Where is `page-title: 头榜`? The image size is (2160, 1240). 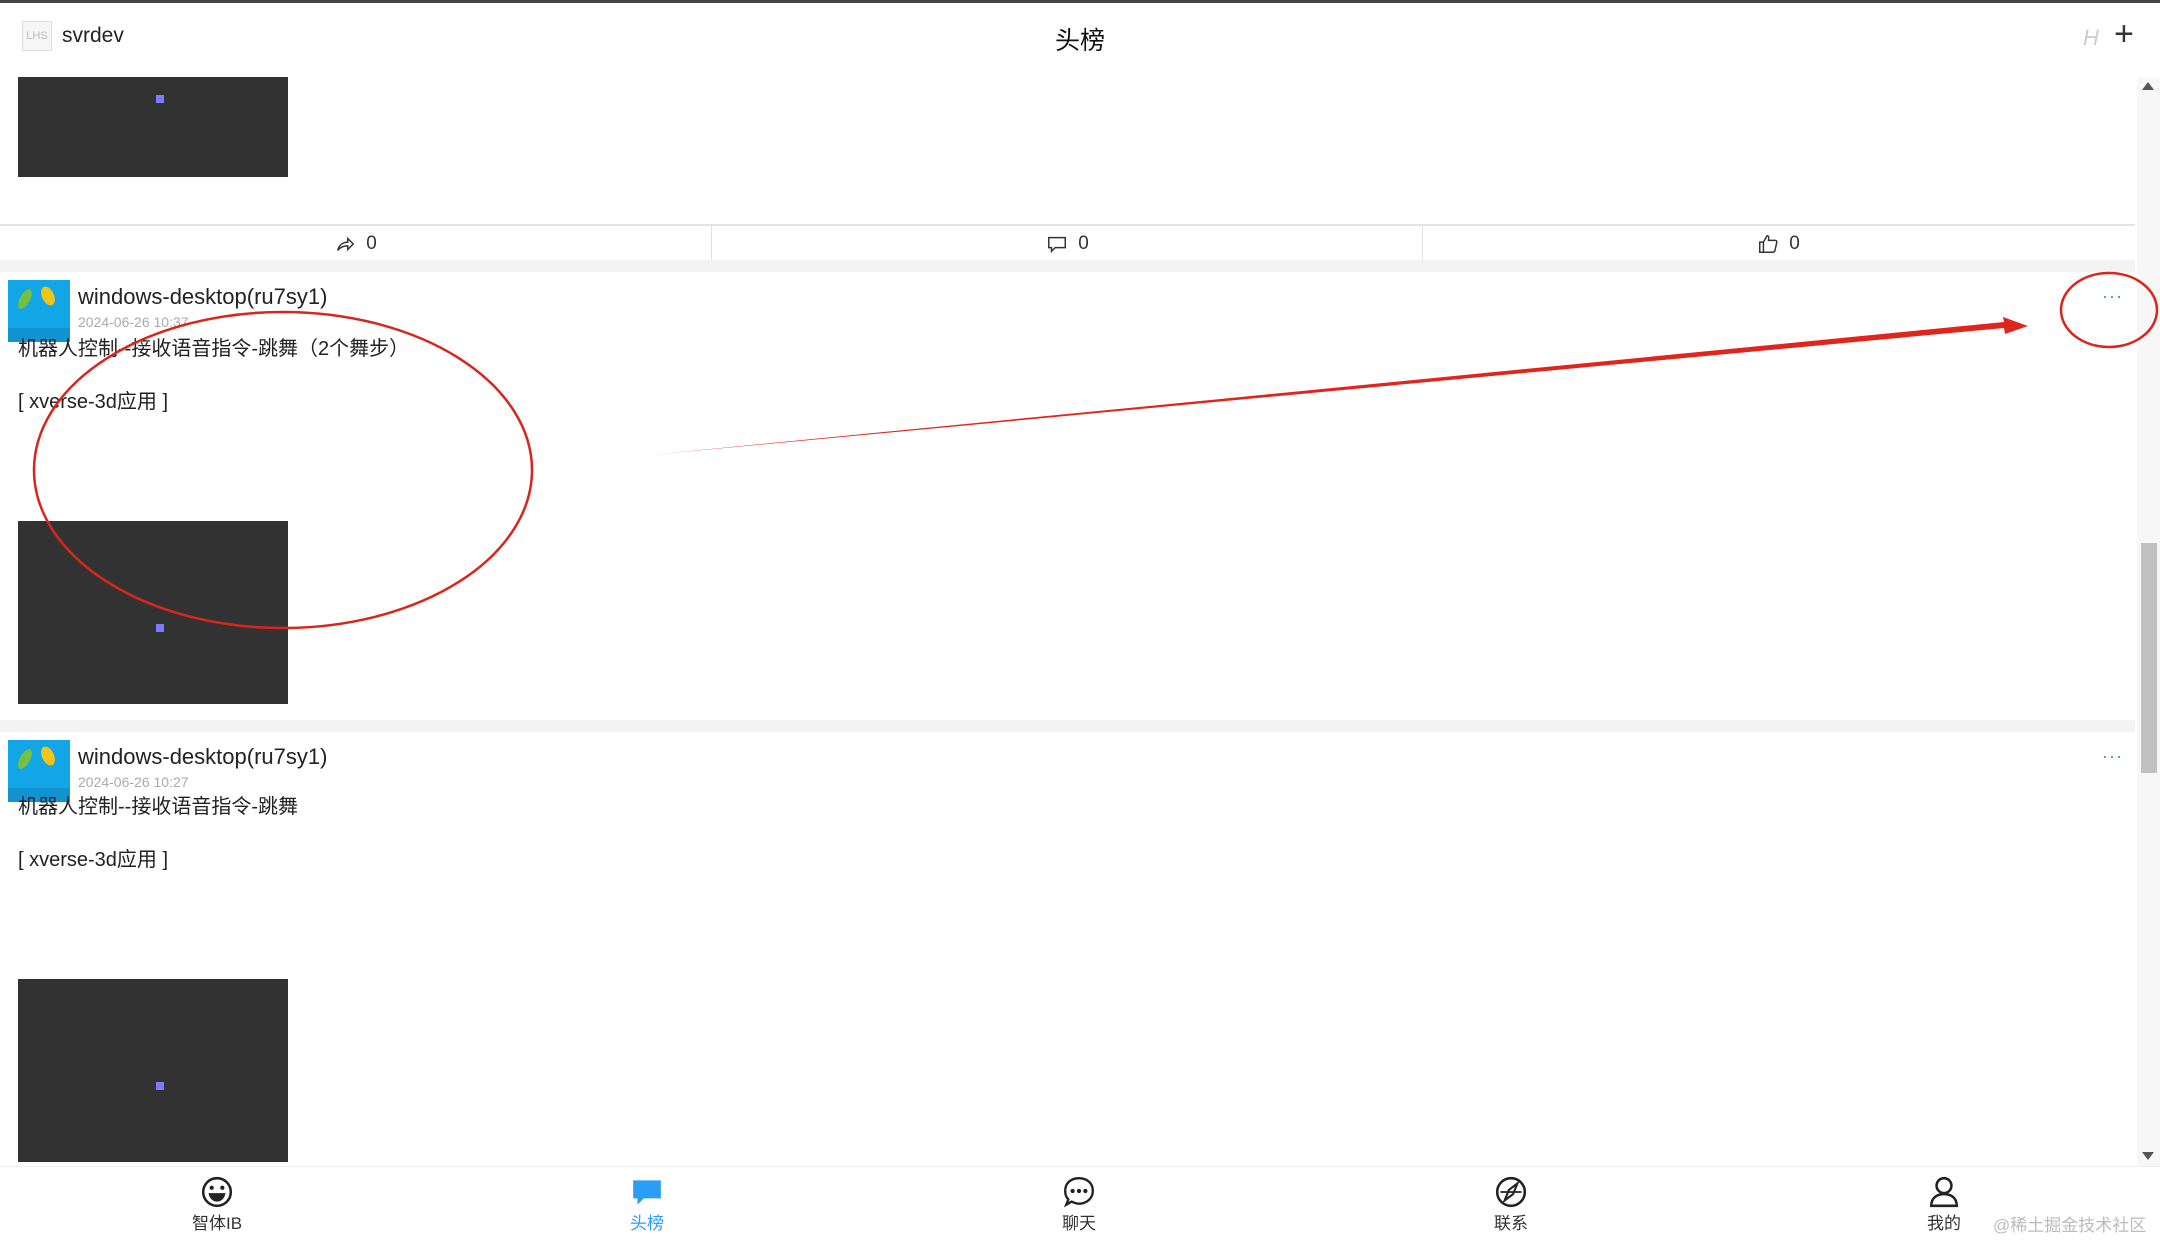
page-title: 头榜 is located at coordinates (1079, 41).